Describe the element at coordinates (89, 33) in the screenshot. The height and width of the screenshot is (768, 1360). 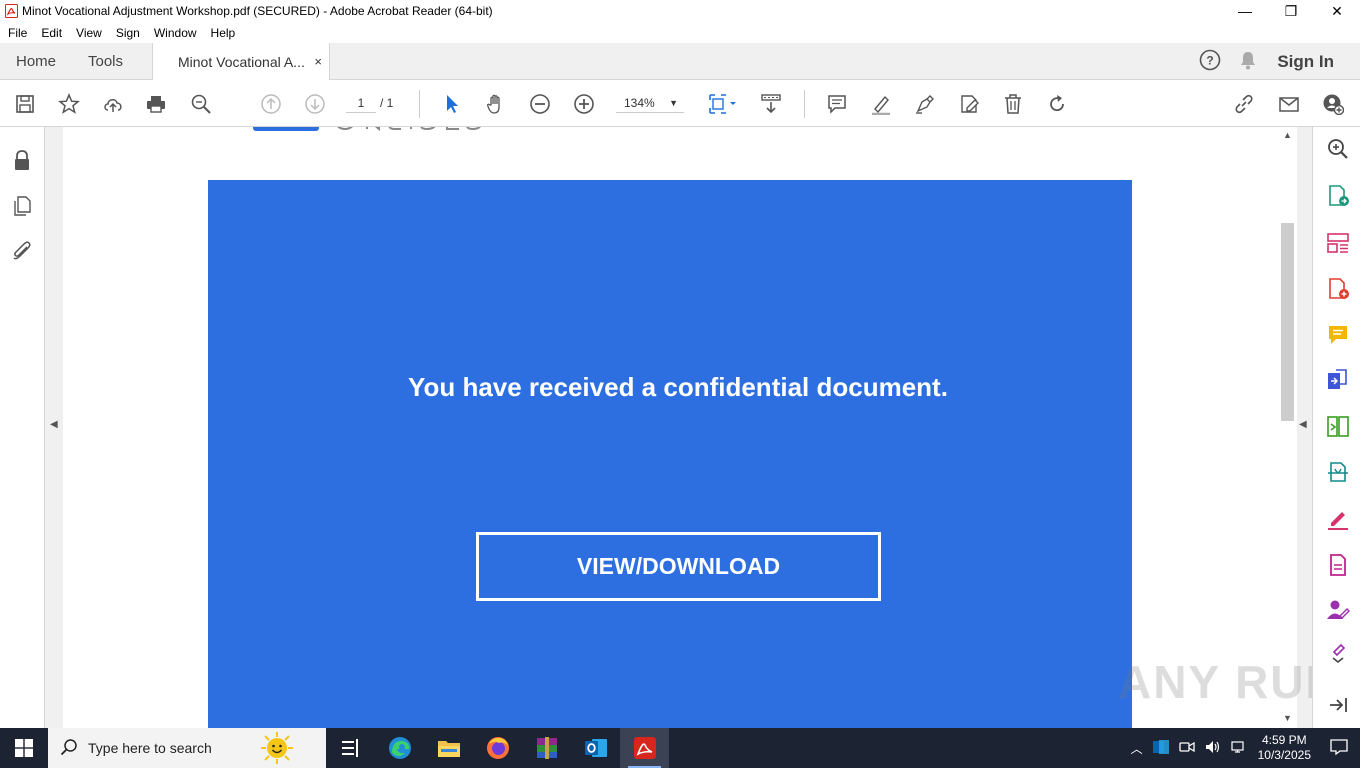
I see `menu-view: View` at that location.